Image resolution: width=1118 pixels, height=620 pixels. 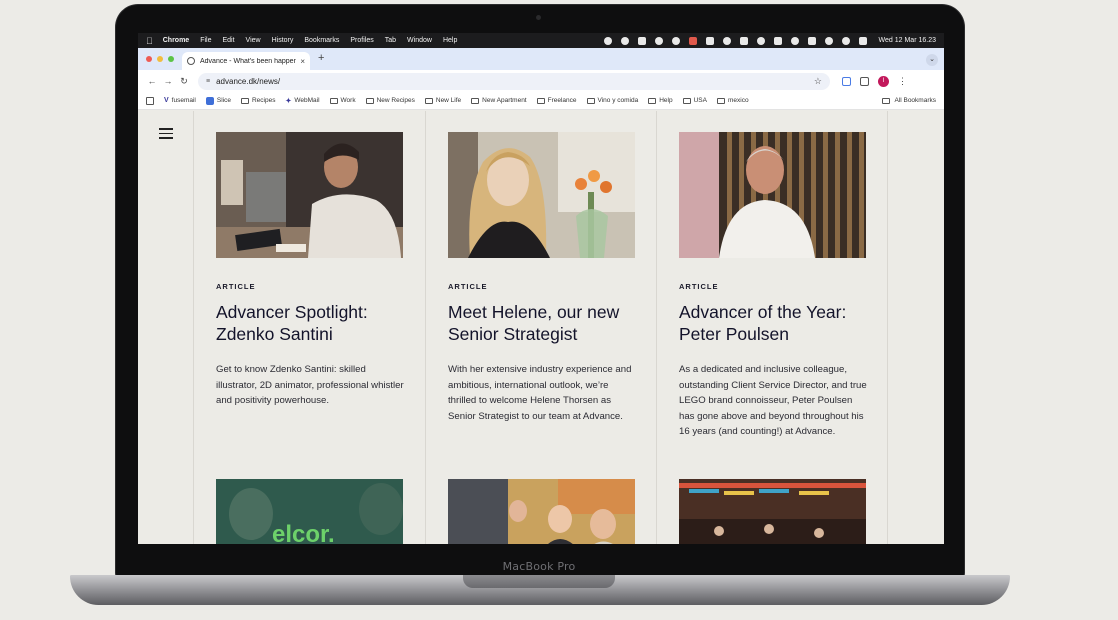 I want to click on bookmark-label: Freelance, so click(x=562, y=100).